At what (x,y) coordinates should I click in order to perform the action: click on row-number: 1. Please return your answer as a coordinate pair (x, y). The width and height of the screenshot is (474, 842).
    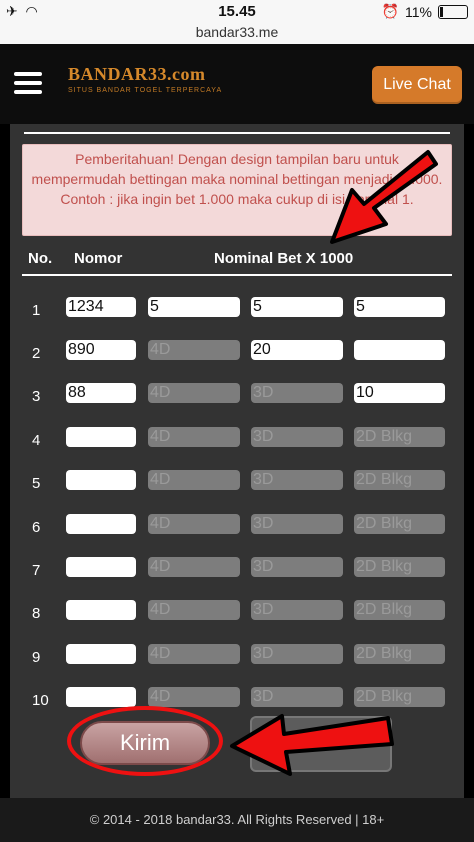
    Looking at the image, I should click on (36, 310).